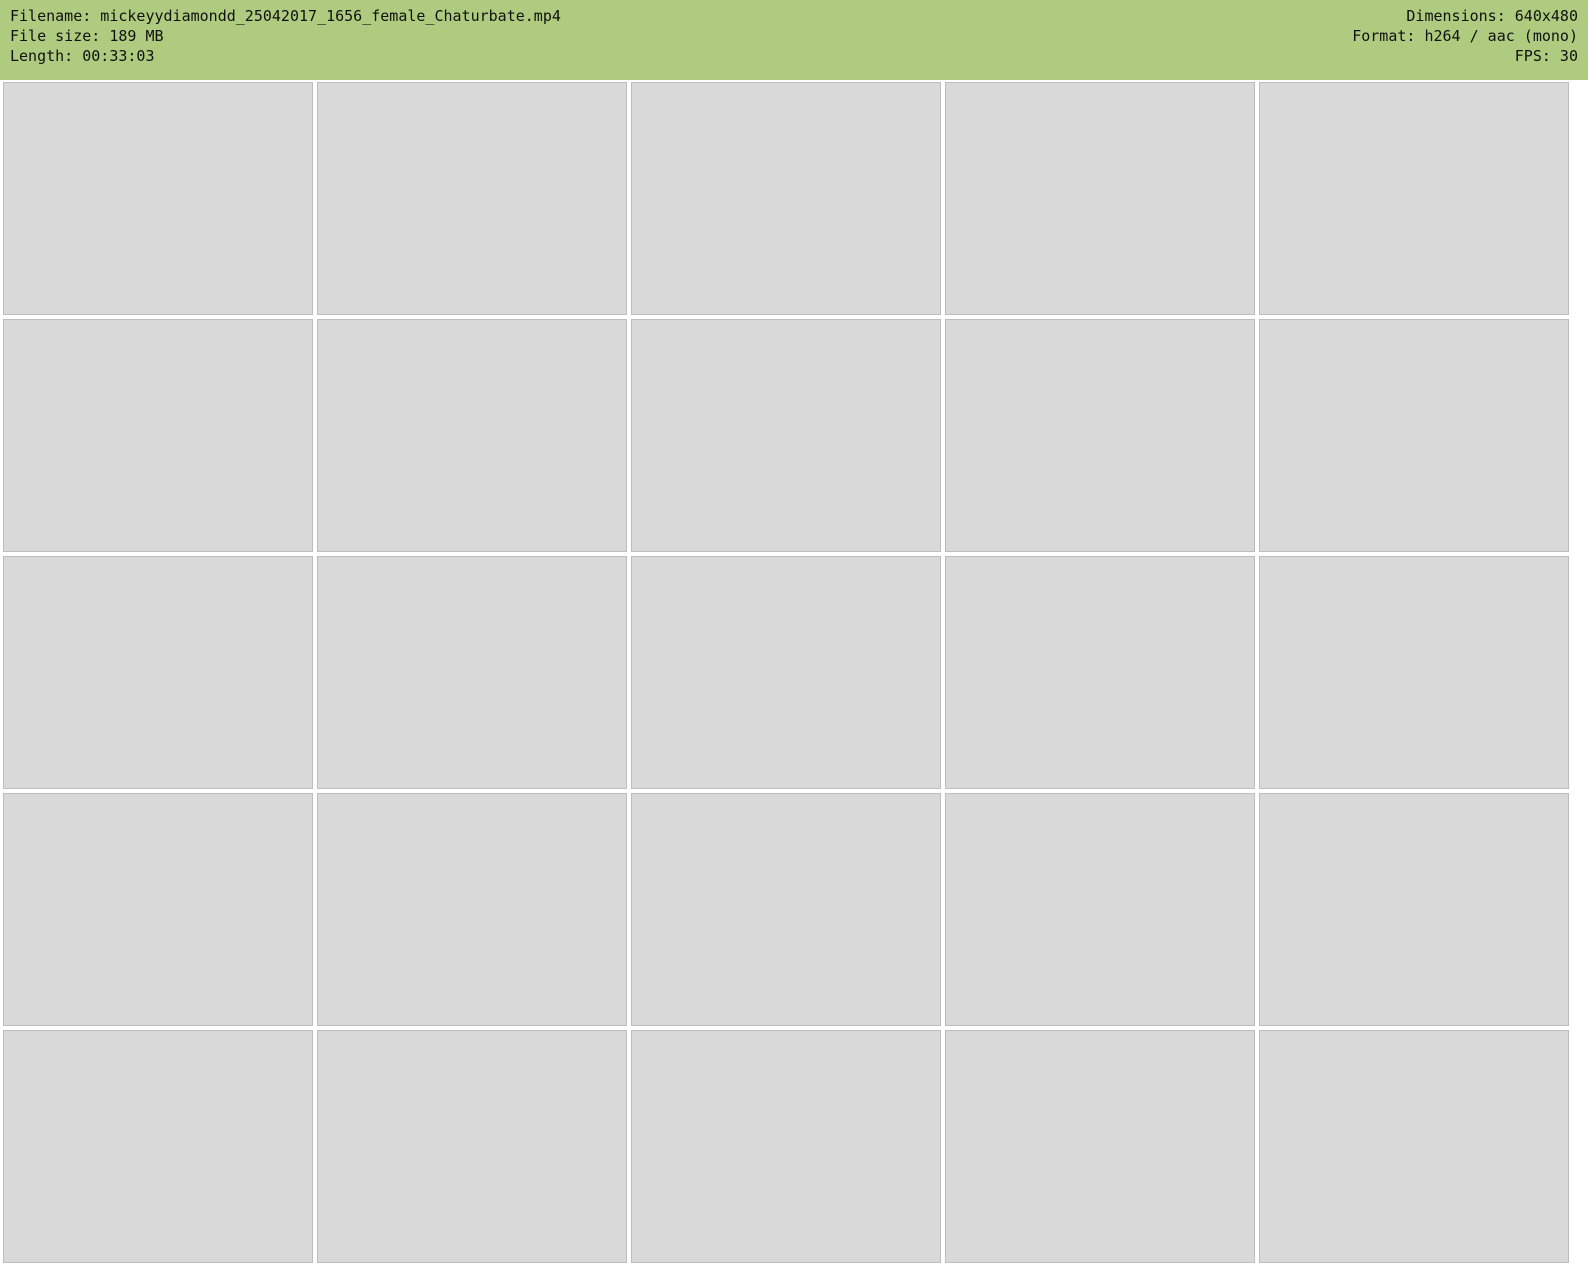 The height and width of the screenshot is (1280, 1588). Describe the element at coordinates (87, 36) in the screenshot. I see `filesize-label: File size: 189 MB` at that location.